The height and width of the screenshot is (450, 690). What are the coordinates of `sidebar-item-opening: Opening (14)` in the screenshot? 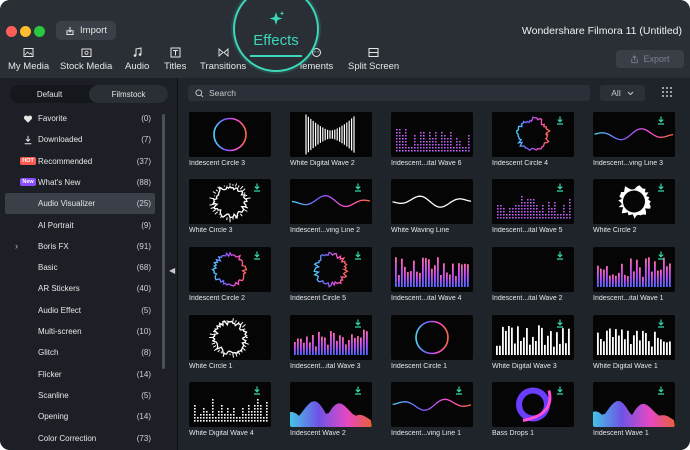 It's located at (80, 416).